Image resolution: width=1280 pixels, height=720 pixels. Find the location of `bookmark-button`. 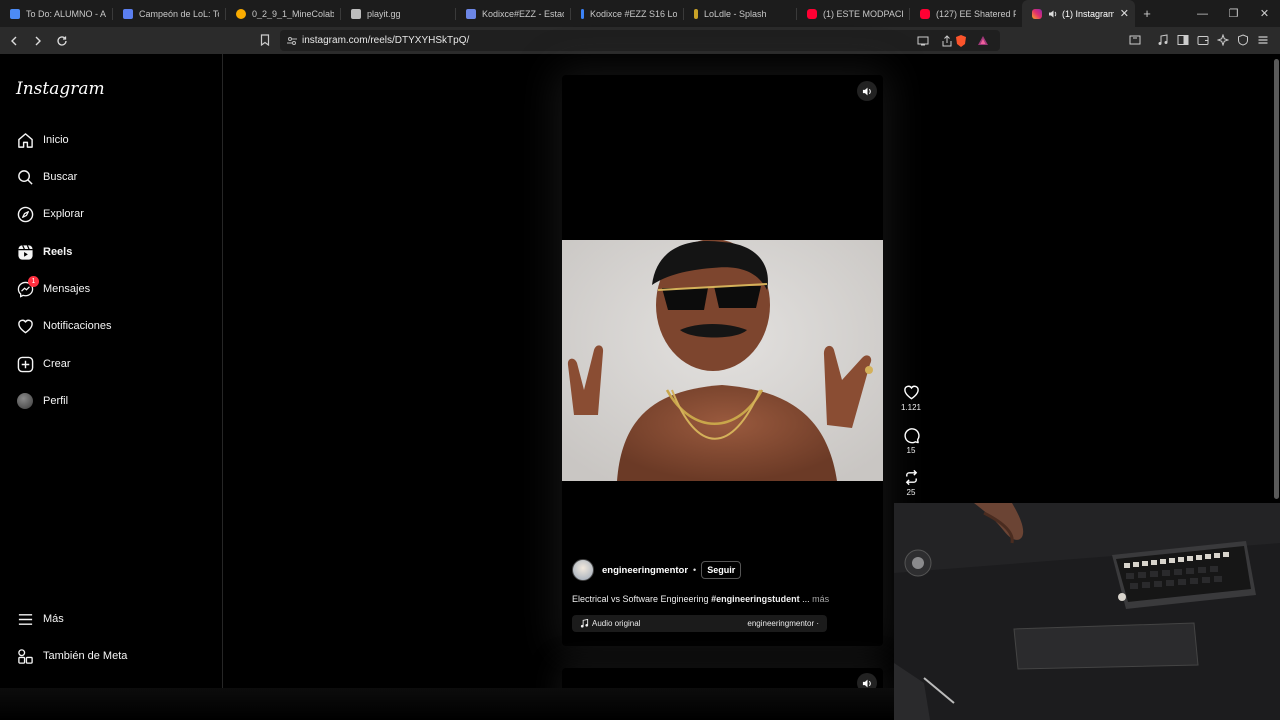

bookmark-button is located at coordinates (265, 40).